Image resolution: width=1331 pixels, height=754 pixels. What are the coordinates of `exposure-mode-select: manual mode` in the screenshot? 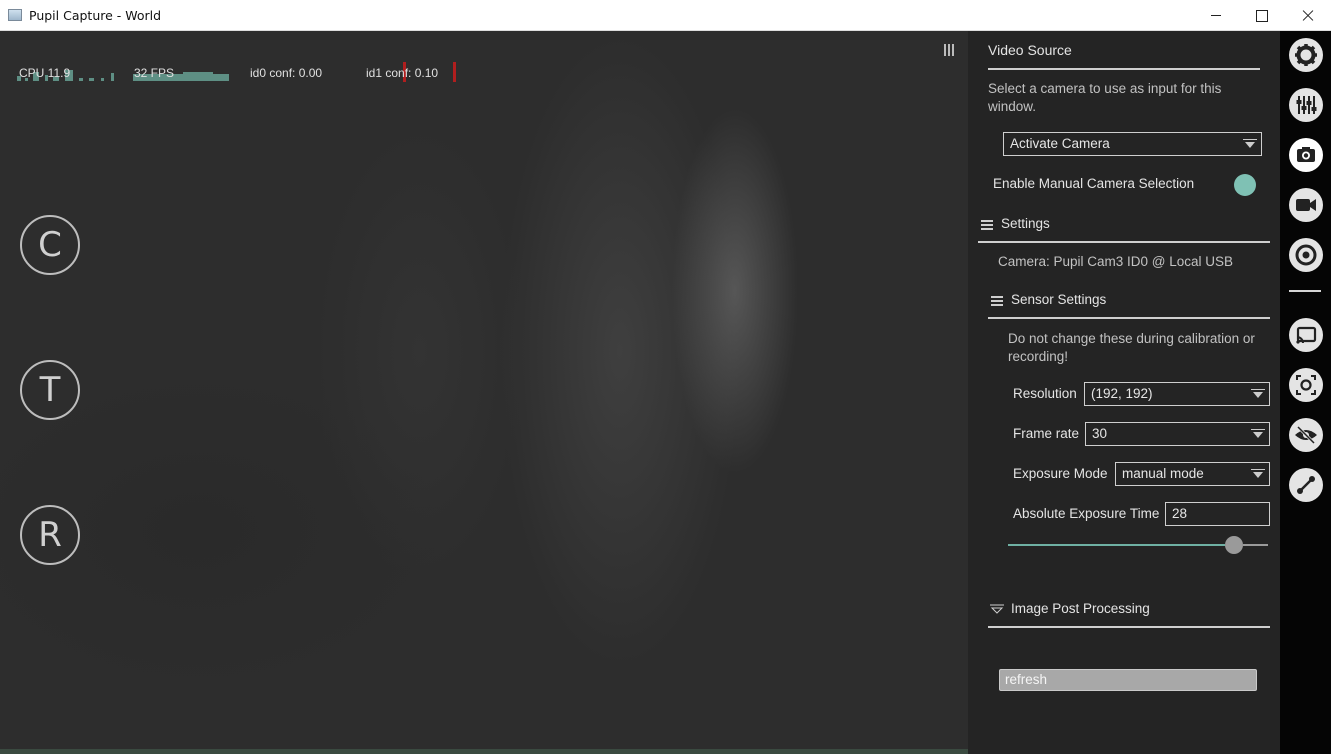 It's located at (1192, 474).